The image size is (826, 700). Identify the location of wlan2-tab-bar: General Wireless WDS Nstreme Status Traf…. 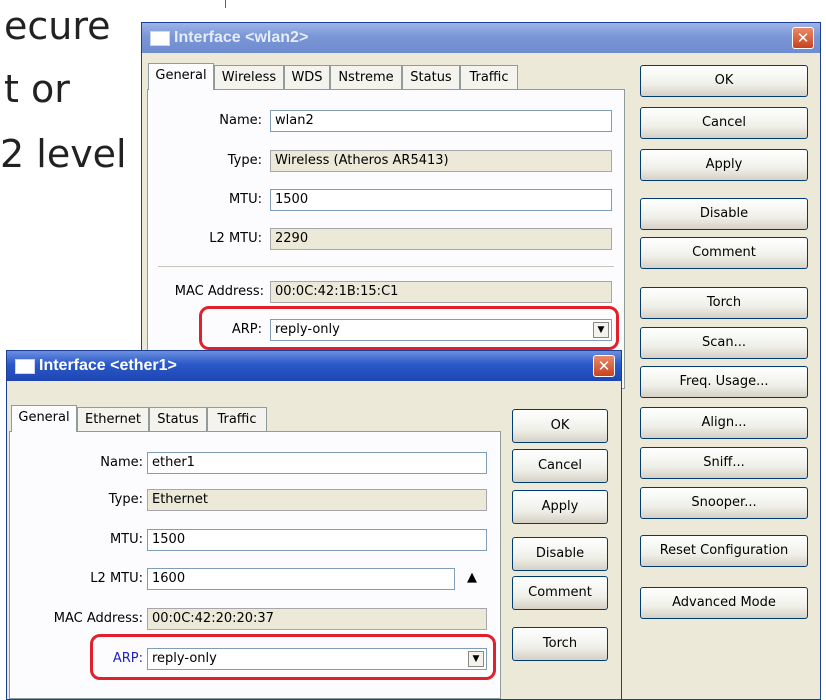
(383, 76).